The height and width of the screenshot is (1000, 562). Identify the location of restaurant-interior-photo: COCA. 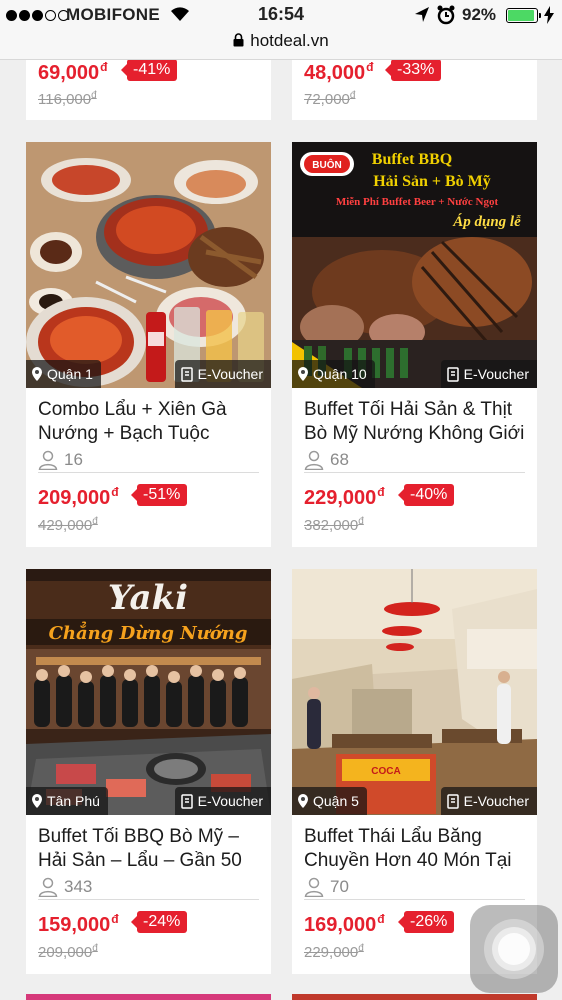
(414, 692).